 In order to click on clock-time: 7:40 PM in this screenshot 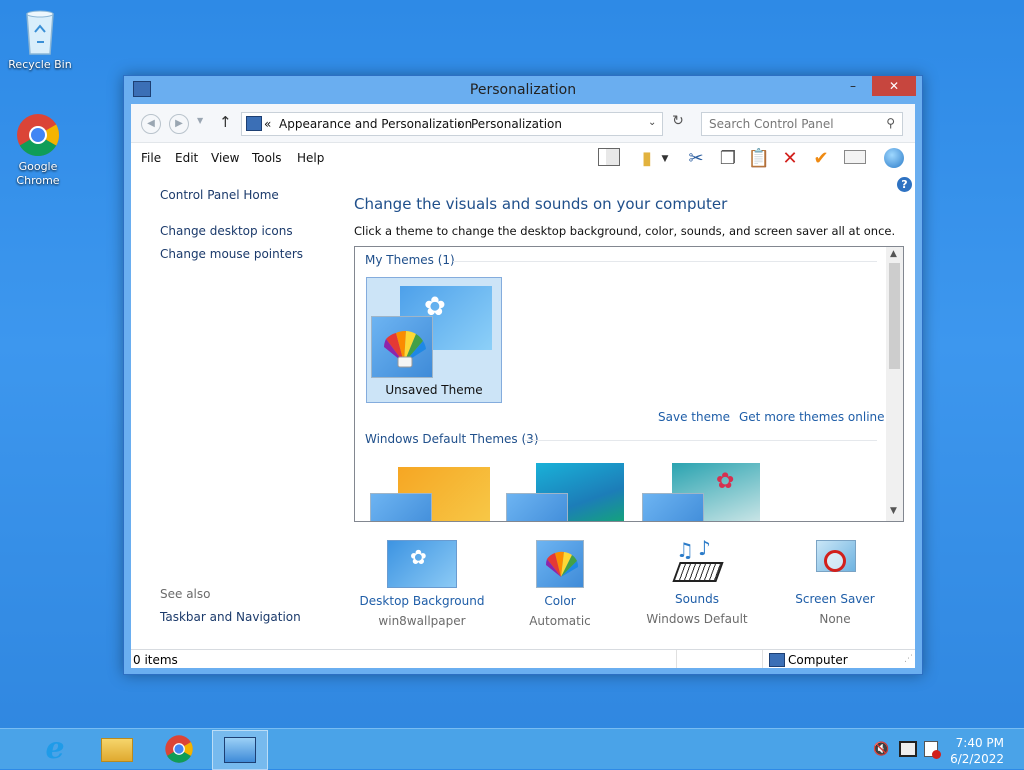, I will do `click(979, 743)`.